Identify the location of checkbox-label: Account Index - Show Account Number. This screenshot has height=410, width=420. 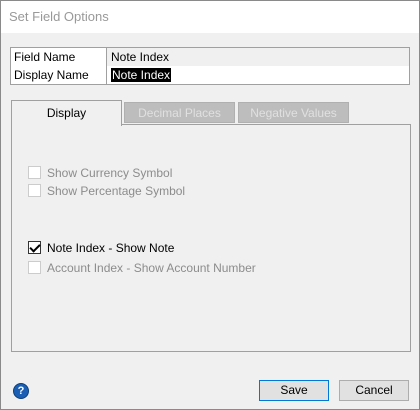
(151, 268).